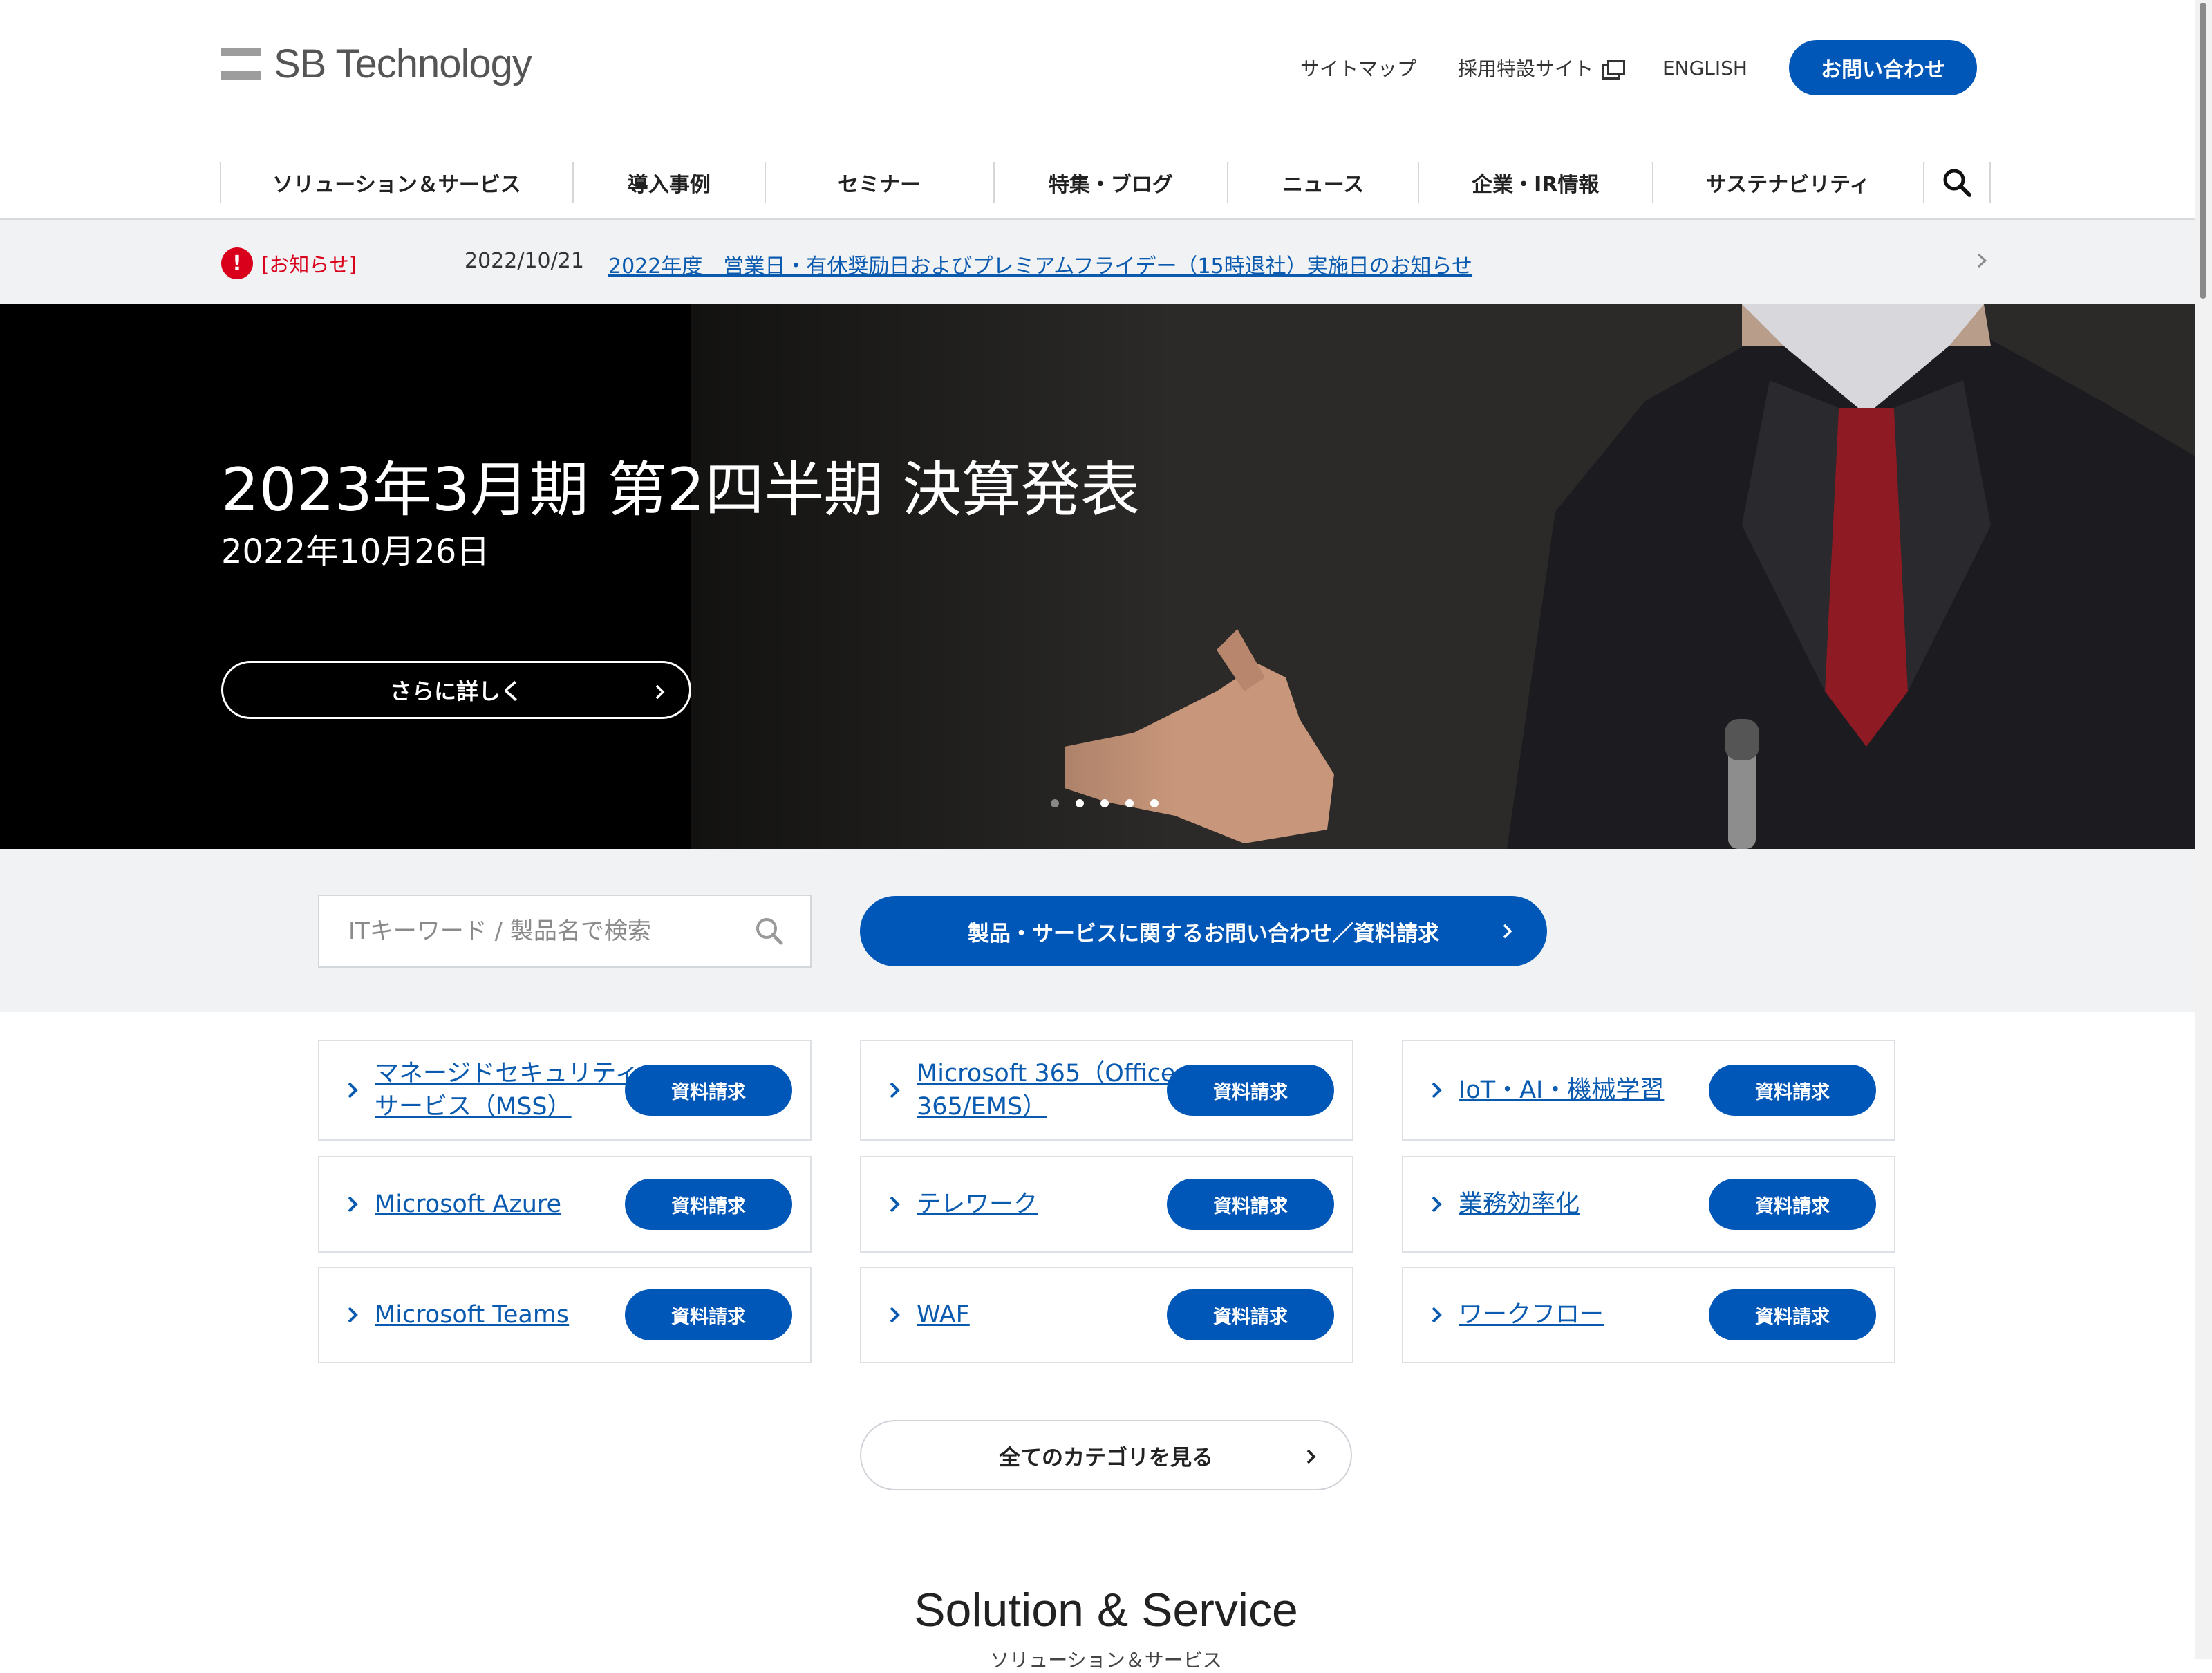  I want to click on nav-item-seminars: セミナー, so click(878, 183).